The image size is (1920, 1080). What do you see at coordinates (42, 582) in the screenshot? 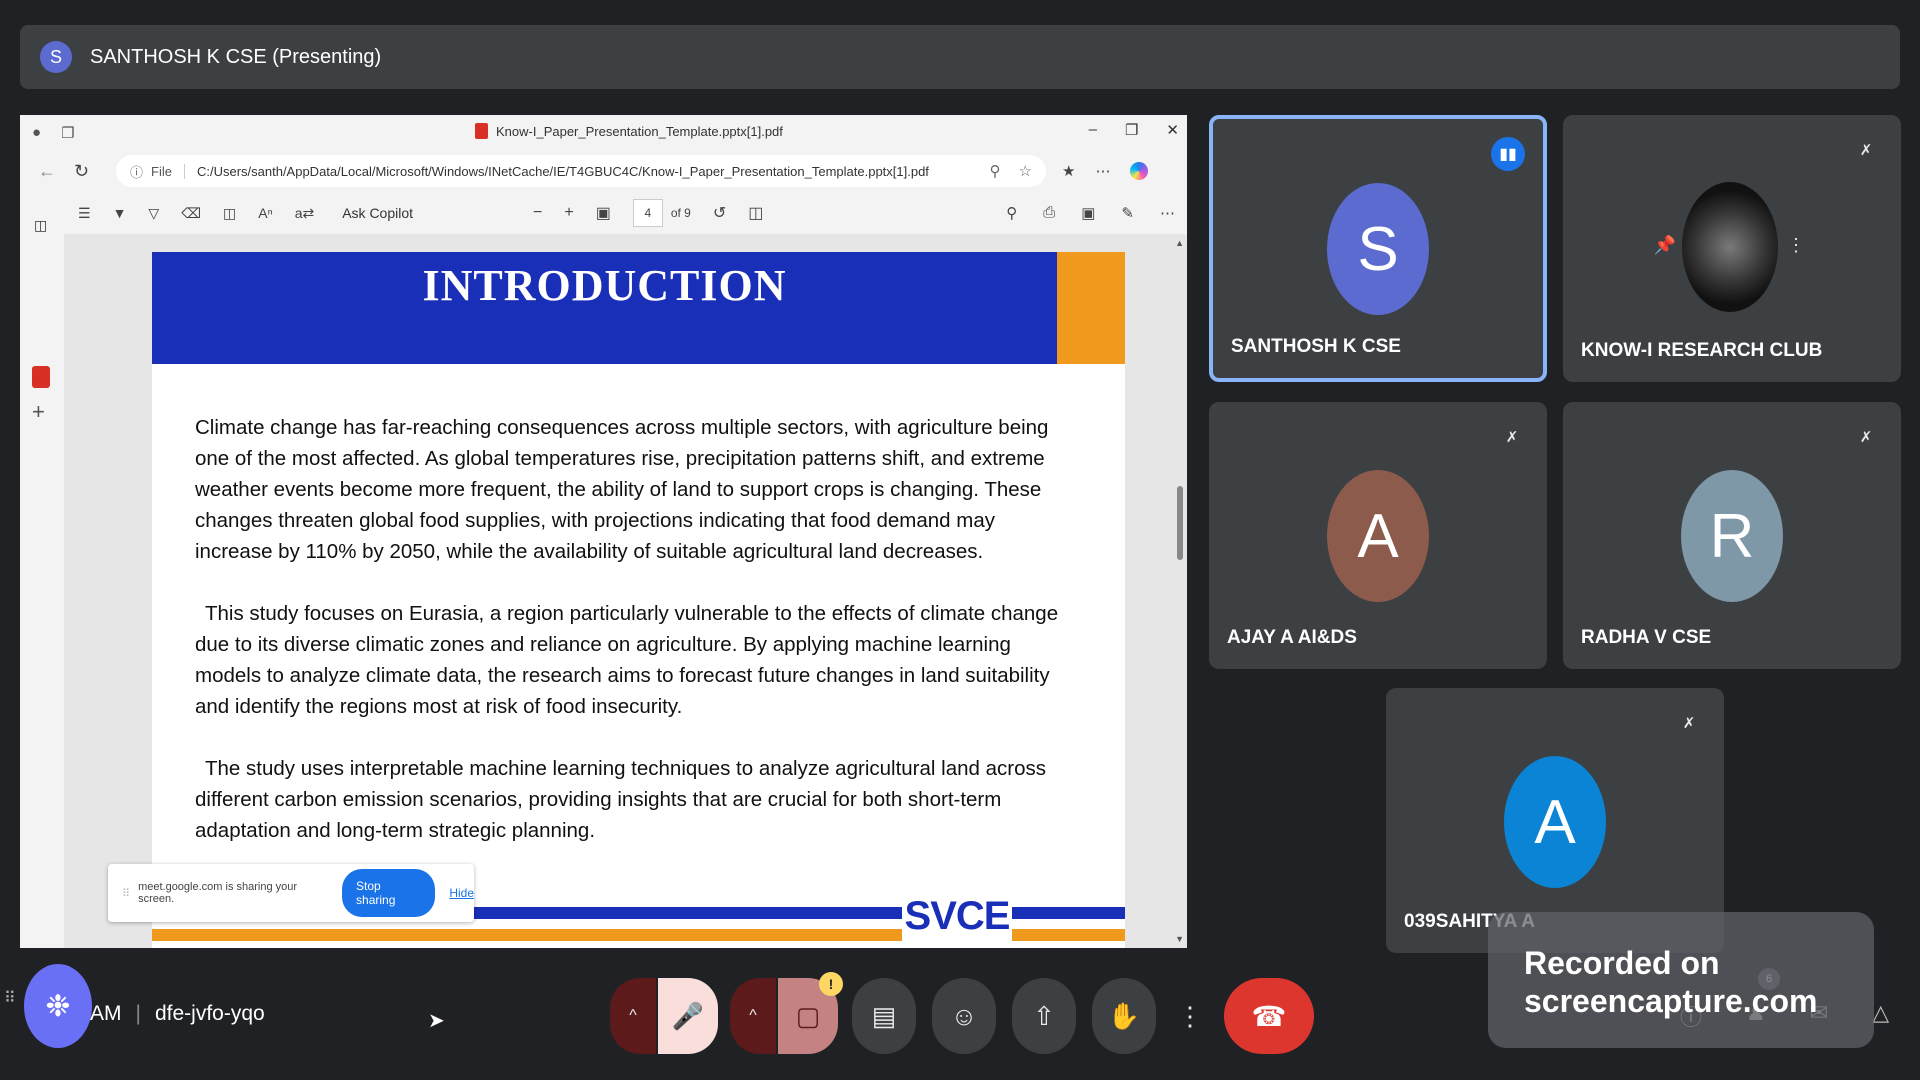
I see `browser-sidebar: ◫ +` at bounding box center [42, 582].